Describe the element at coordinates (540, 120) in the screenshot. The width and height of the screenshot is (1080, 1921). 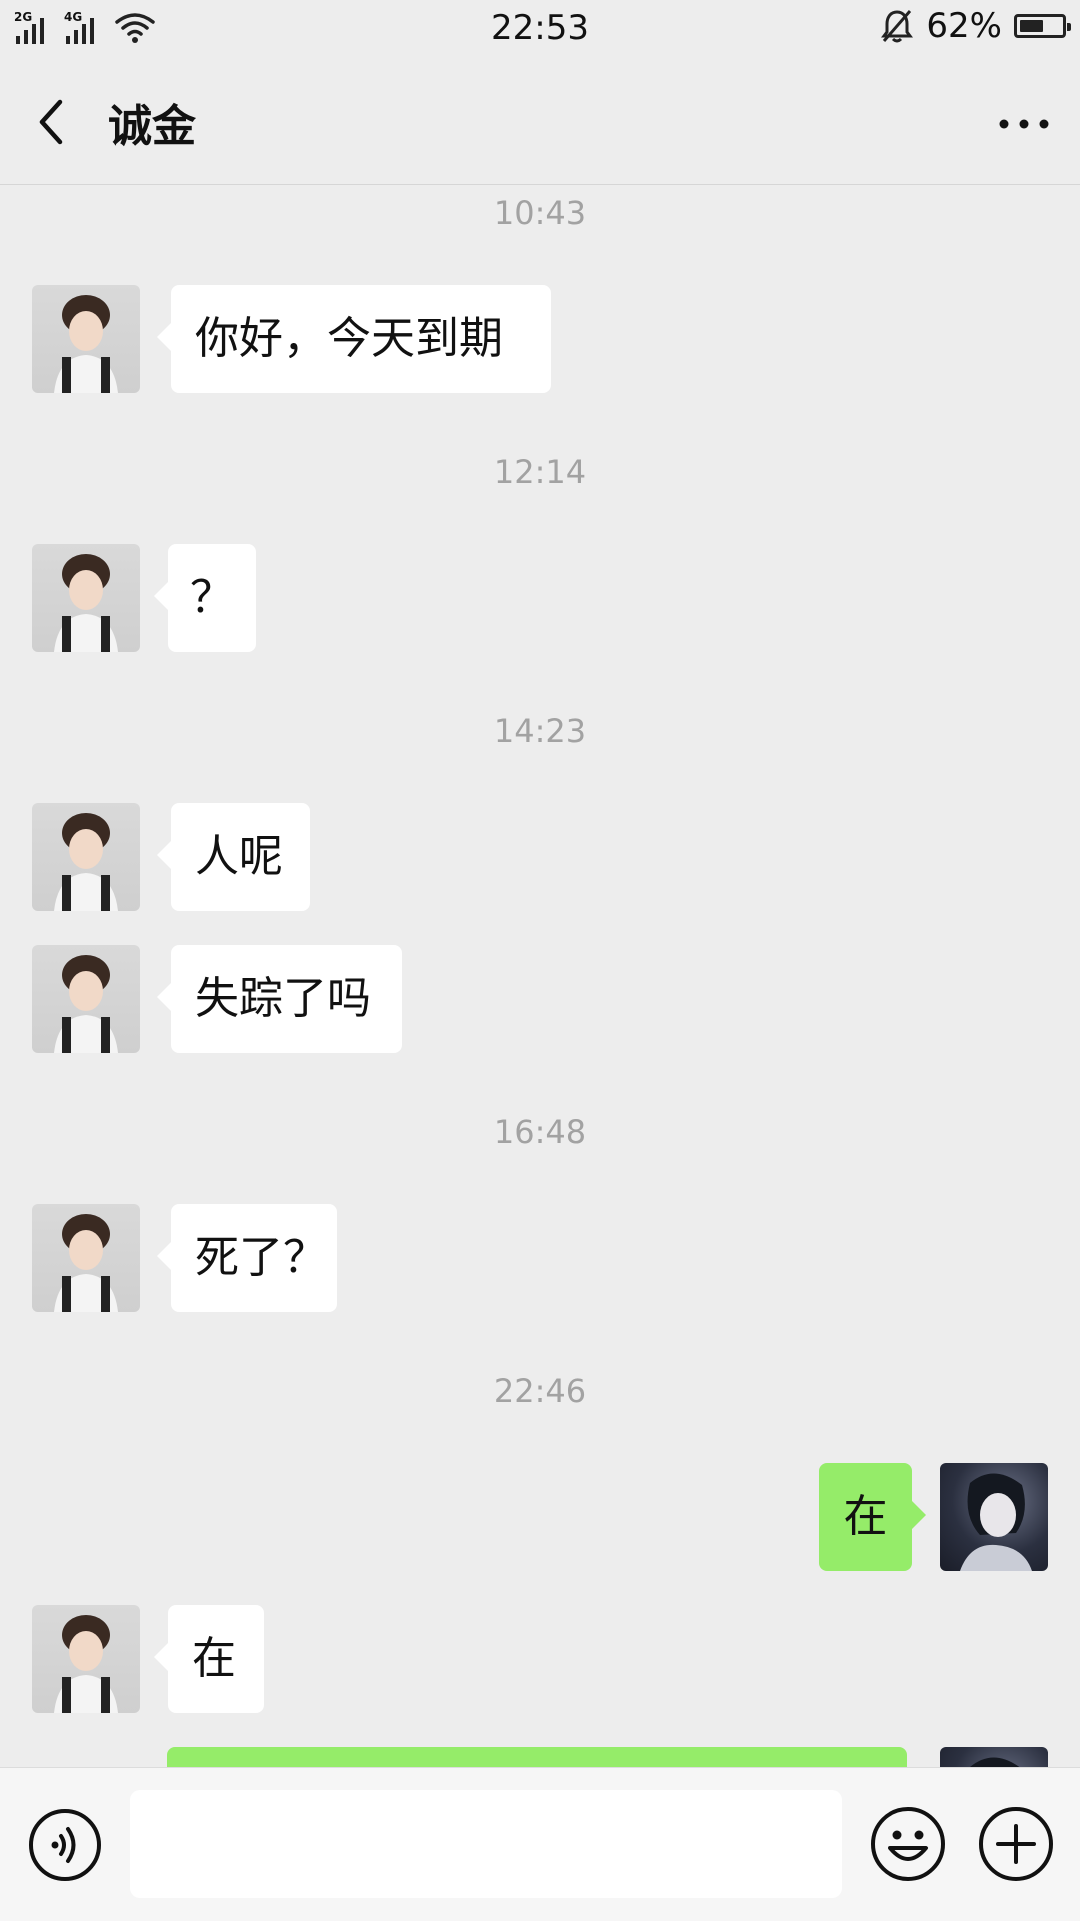
I see `chat-header: 诚金` at that location.